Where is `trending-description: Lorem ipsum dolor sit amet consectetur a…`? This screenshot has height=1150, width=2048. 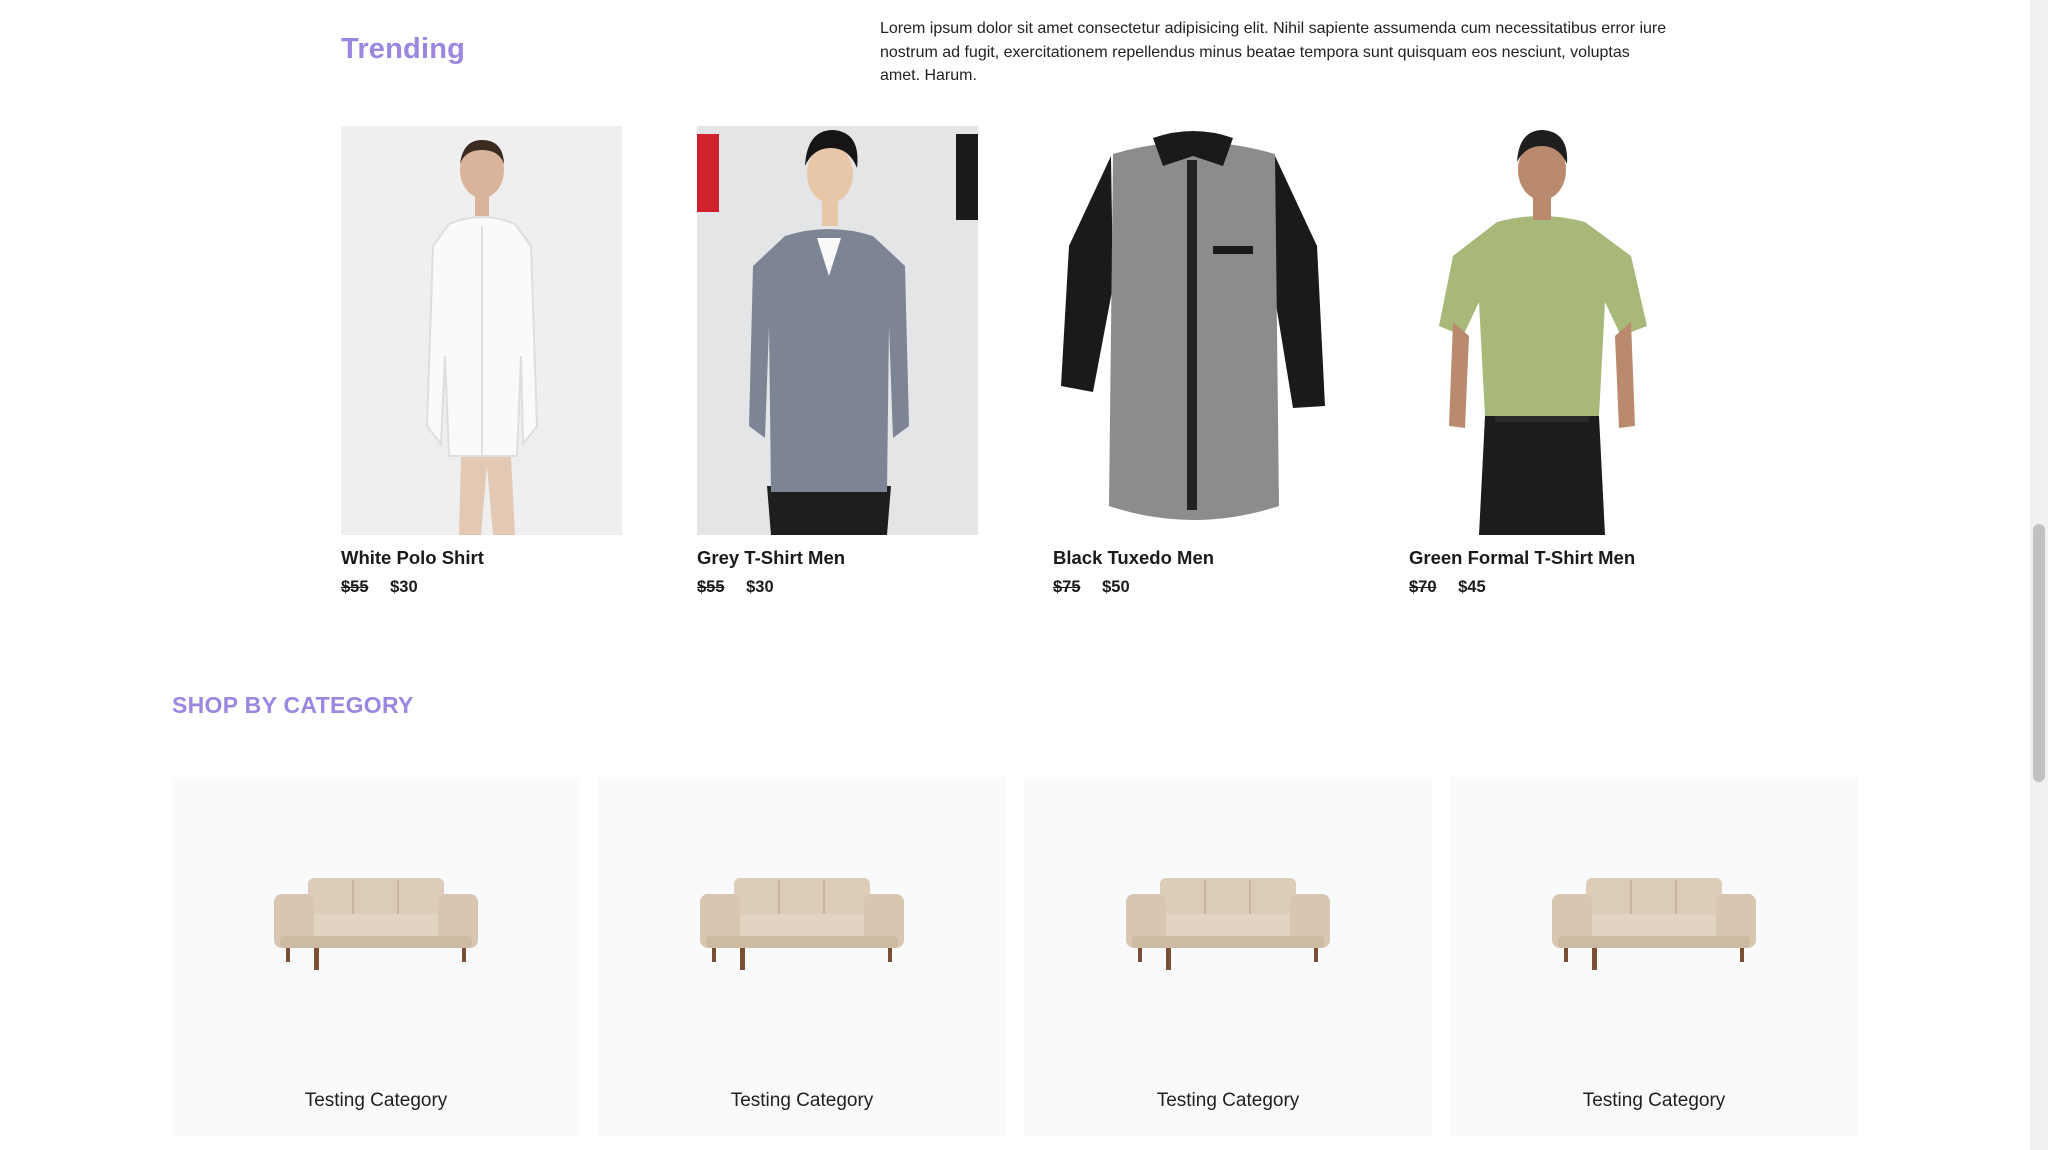 trending-description: Lorem ipsum dolor sit amet consectetur a… is located at coordinates (1273, 52).